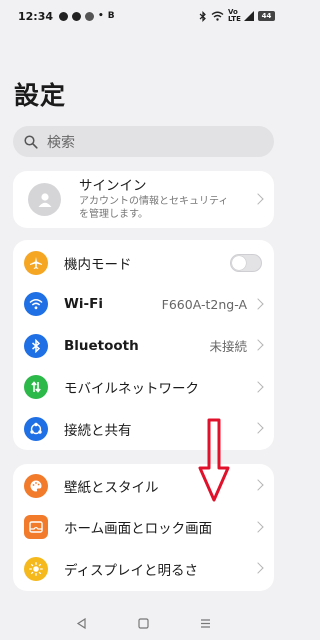  I want to click on back-icon, so click(81, 623).